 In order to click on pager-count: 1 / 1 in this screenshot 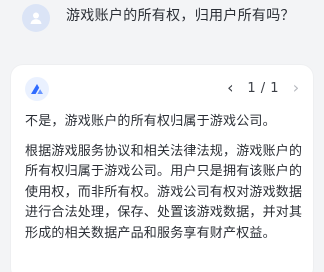, I will do `click(263, 88)`.